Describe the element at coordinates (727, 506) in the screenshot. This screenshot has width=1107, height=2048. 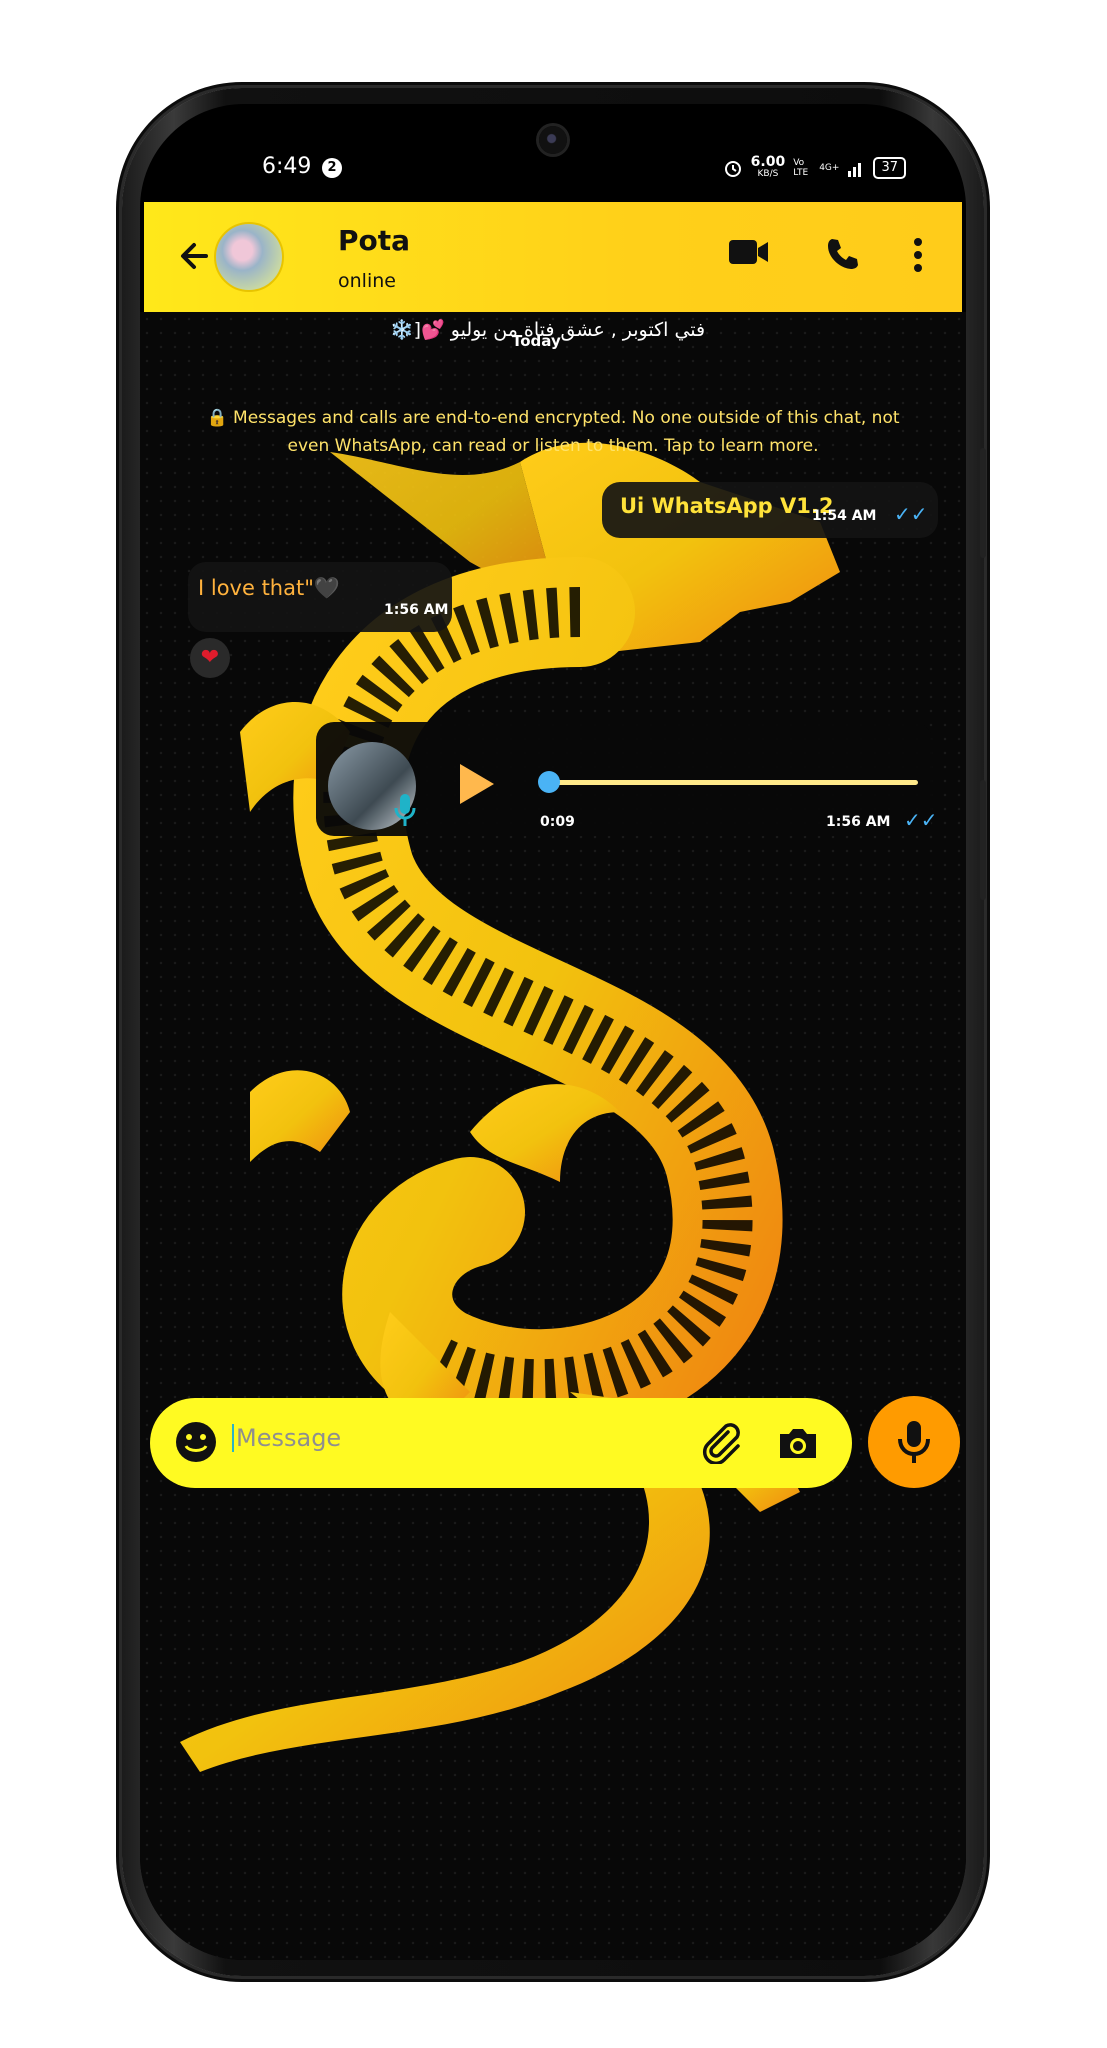
I see `message-text: Ui WhatsApp V1.2` at that location.